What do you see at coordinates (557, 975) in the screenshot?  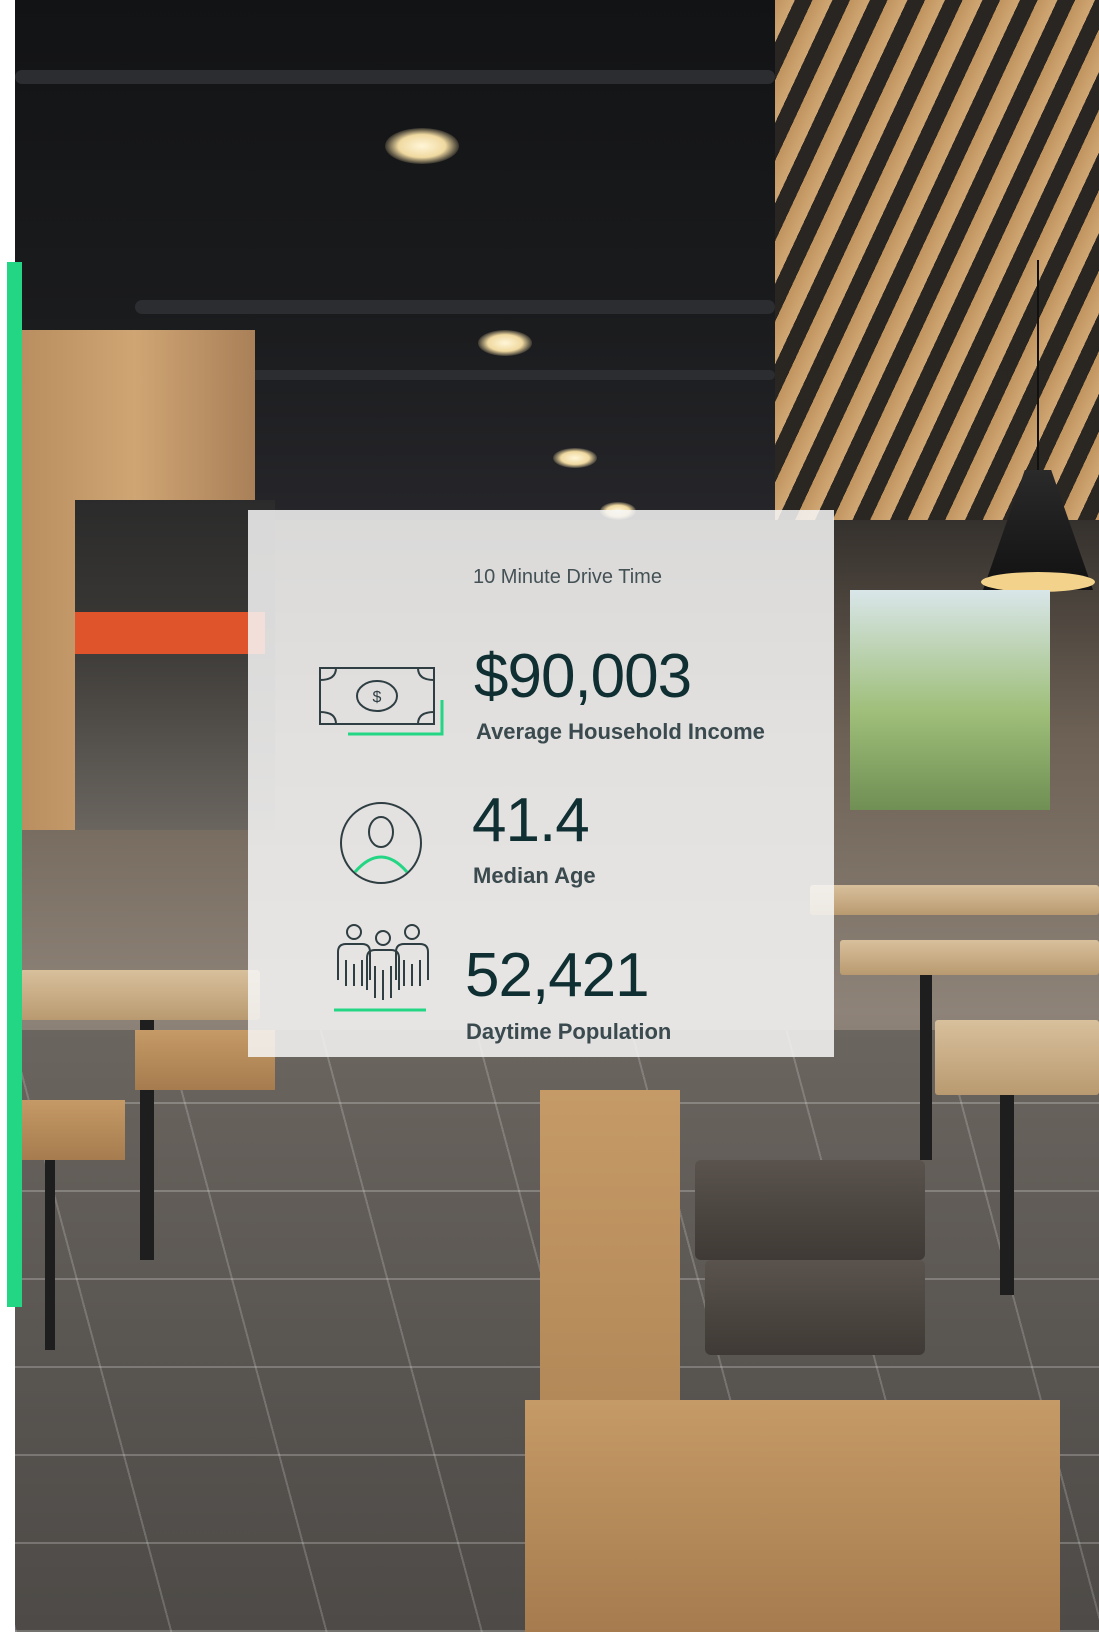 I see `daytime-population-value: 52,421` at bounding box center [557, 975].